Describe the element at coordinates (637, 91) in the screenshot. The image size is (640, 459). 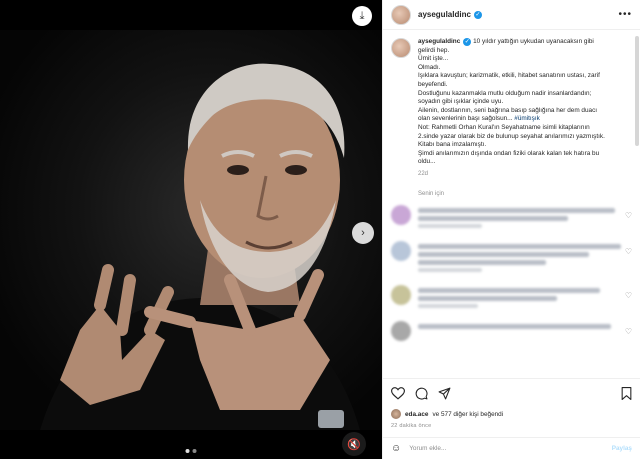
I see `scrollbar` at that location.